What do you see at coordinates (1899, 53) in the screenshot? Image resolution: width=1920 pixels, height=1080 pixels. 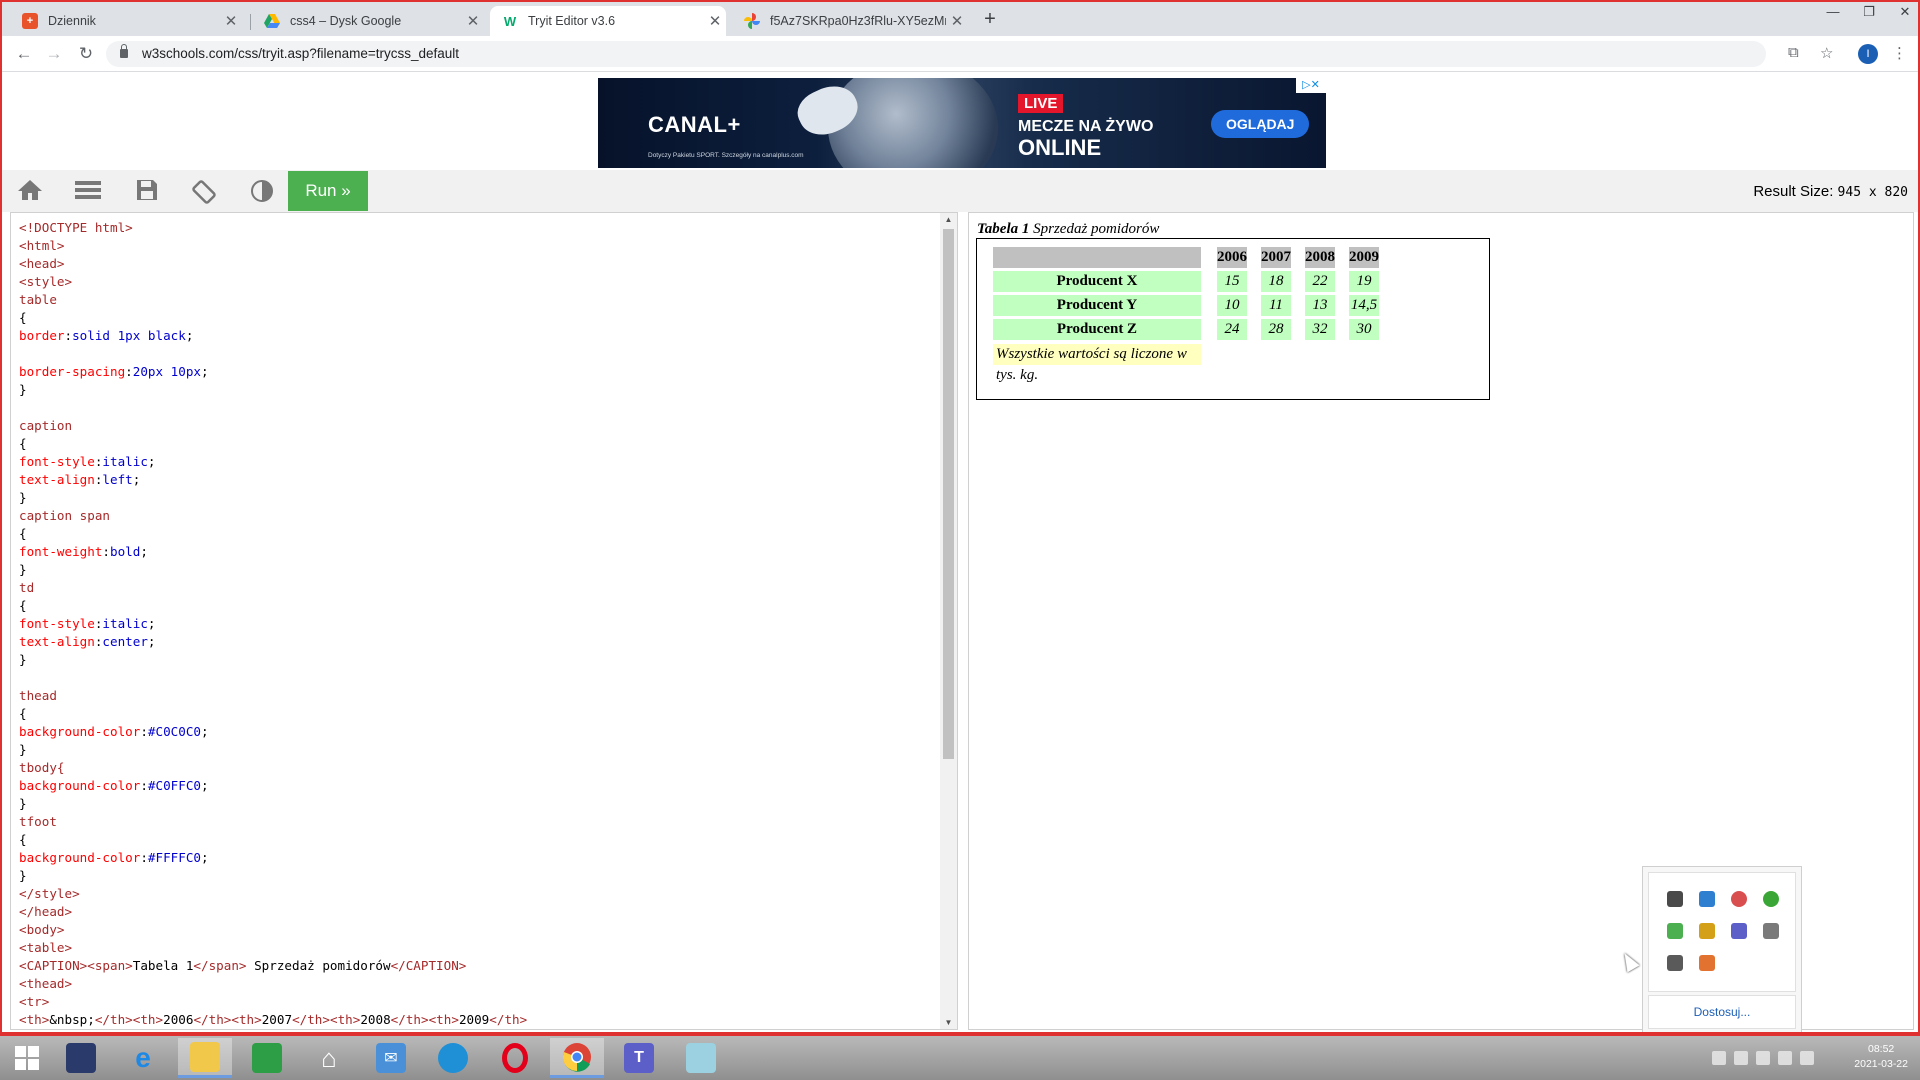 I see `menu-dots-icon: ⋮` at bounding box center [1899, 53].